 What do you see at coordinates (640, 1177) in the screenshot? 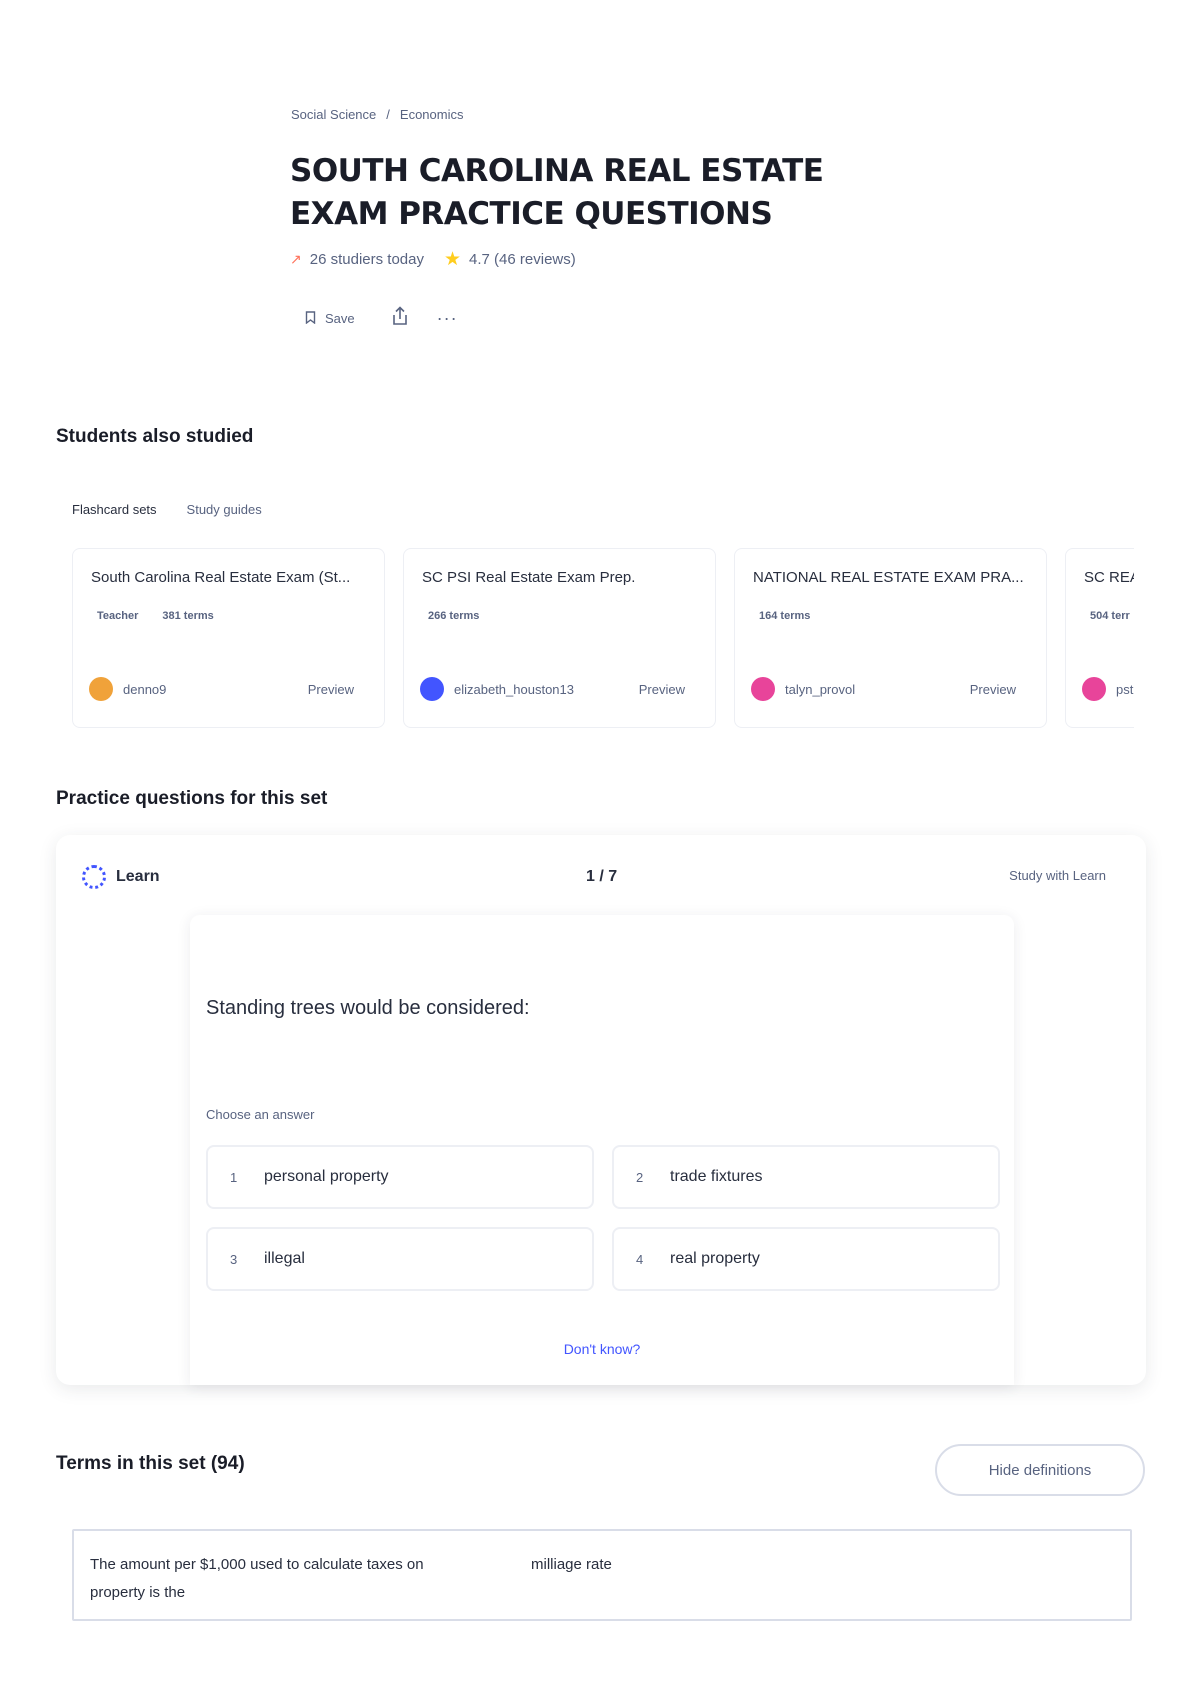
I see `answer-number: 2` at bounding box center [640, 1177].